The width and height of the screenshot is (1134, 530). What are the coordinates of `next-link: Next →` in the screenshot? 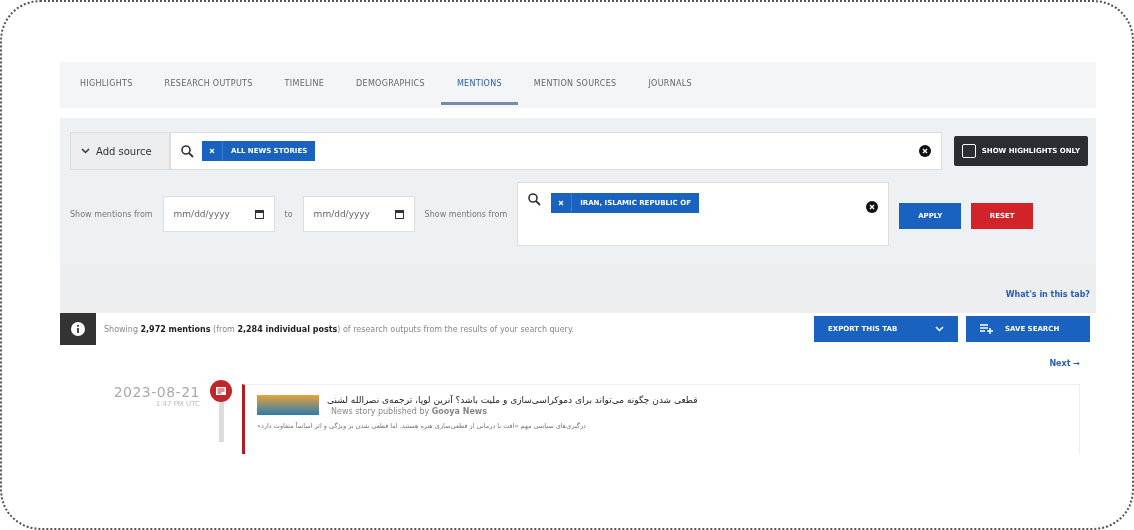 It's located at (1064, 363).